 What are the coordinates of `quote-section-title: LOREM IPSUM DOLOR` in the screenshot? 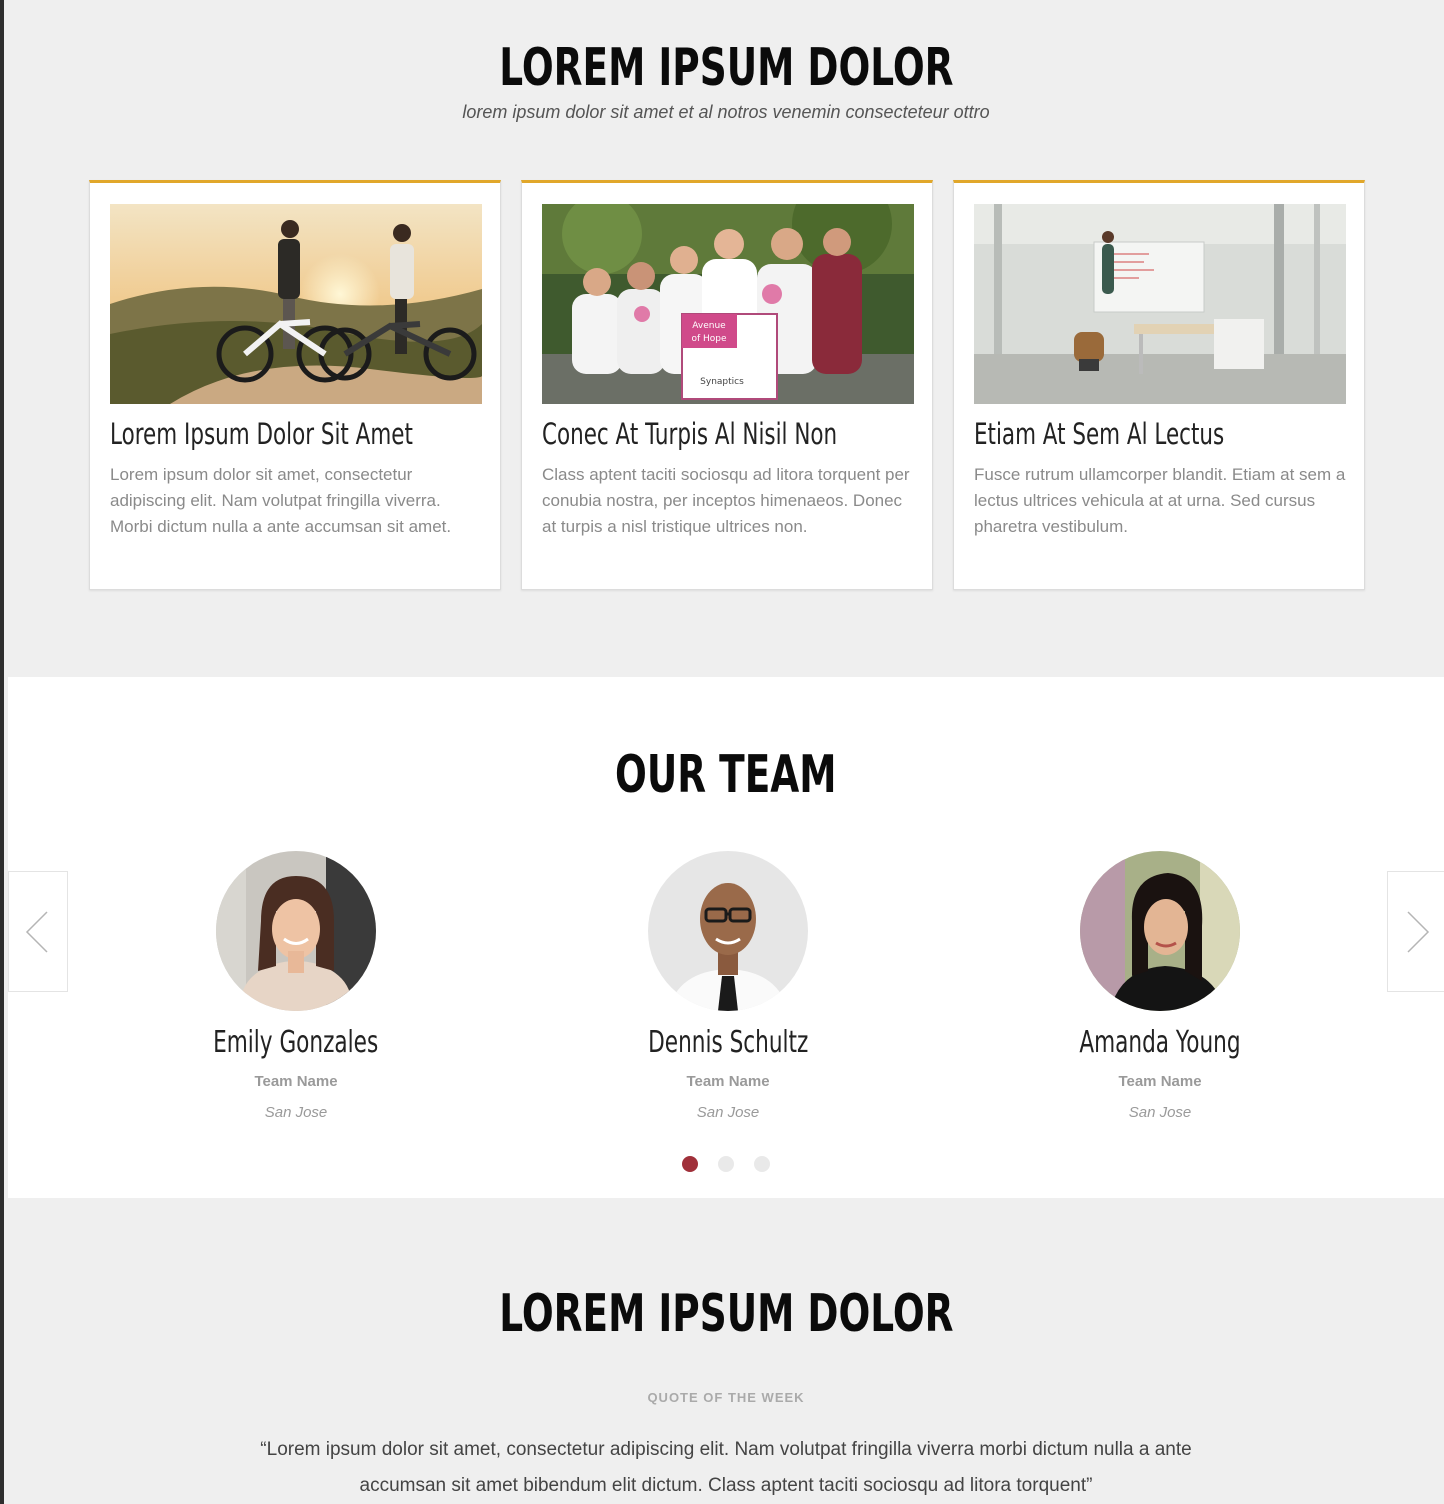 It's located at (726, 1314).